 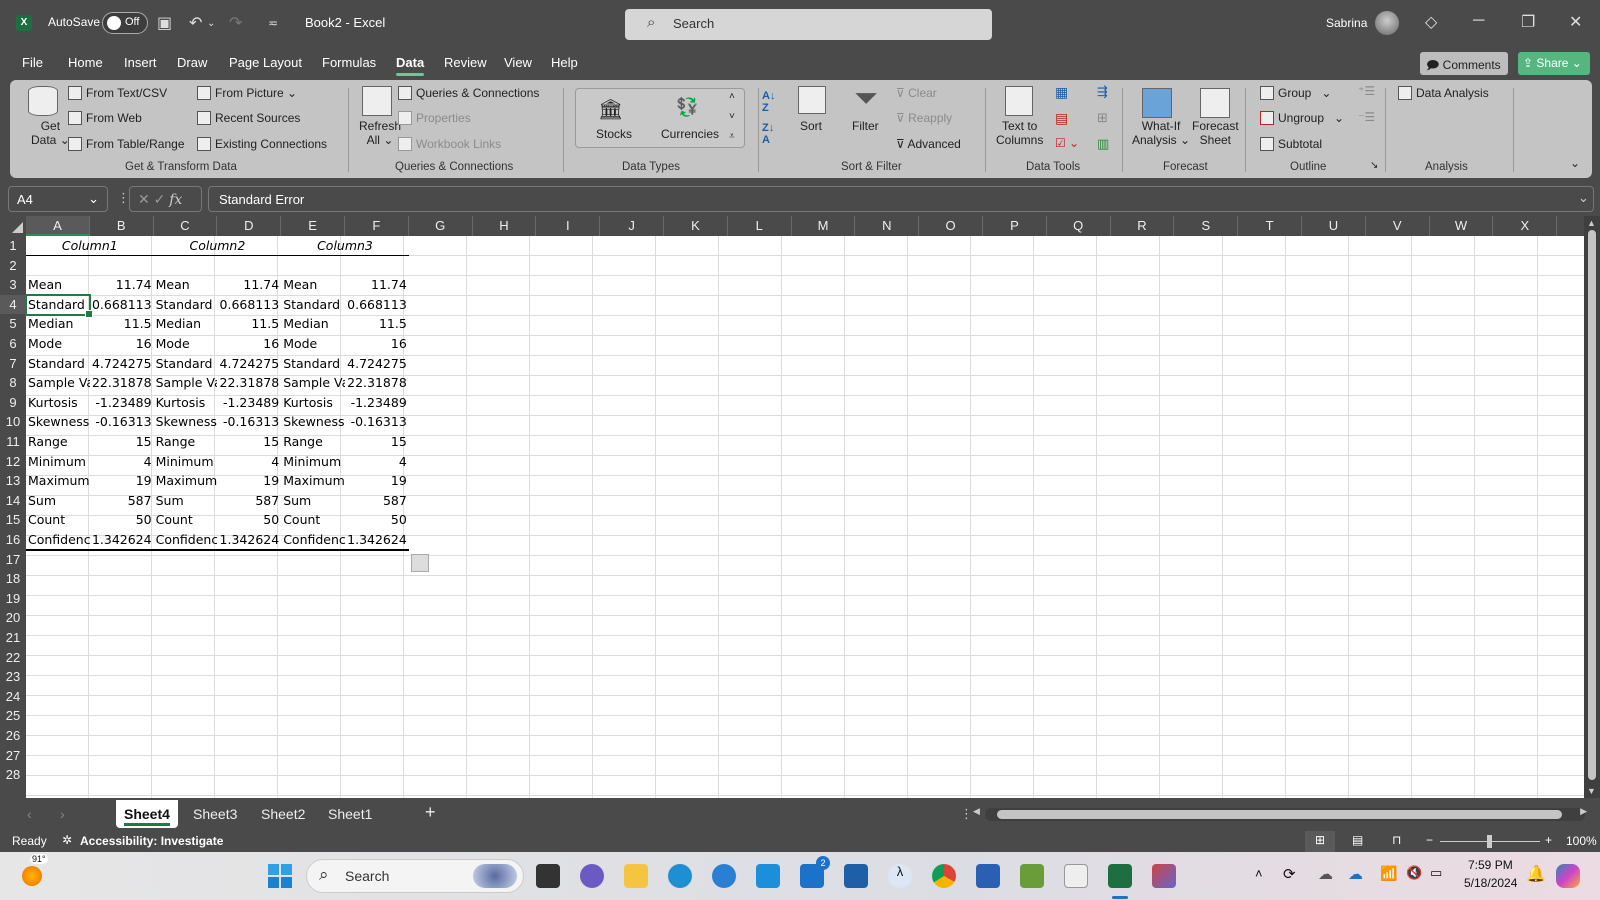 I want to click on cell: Median, so click(x=58, y=324).